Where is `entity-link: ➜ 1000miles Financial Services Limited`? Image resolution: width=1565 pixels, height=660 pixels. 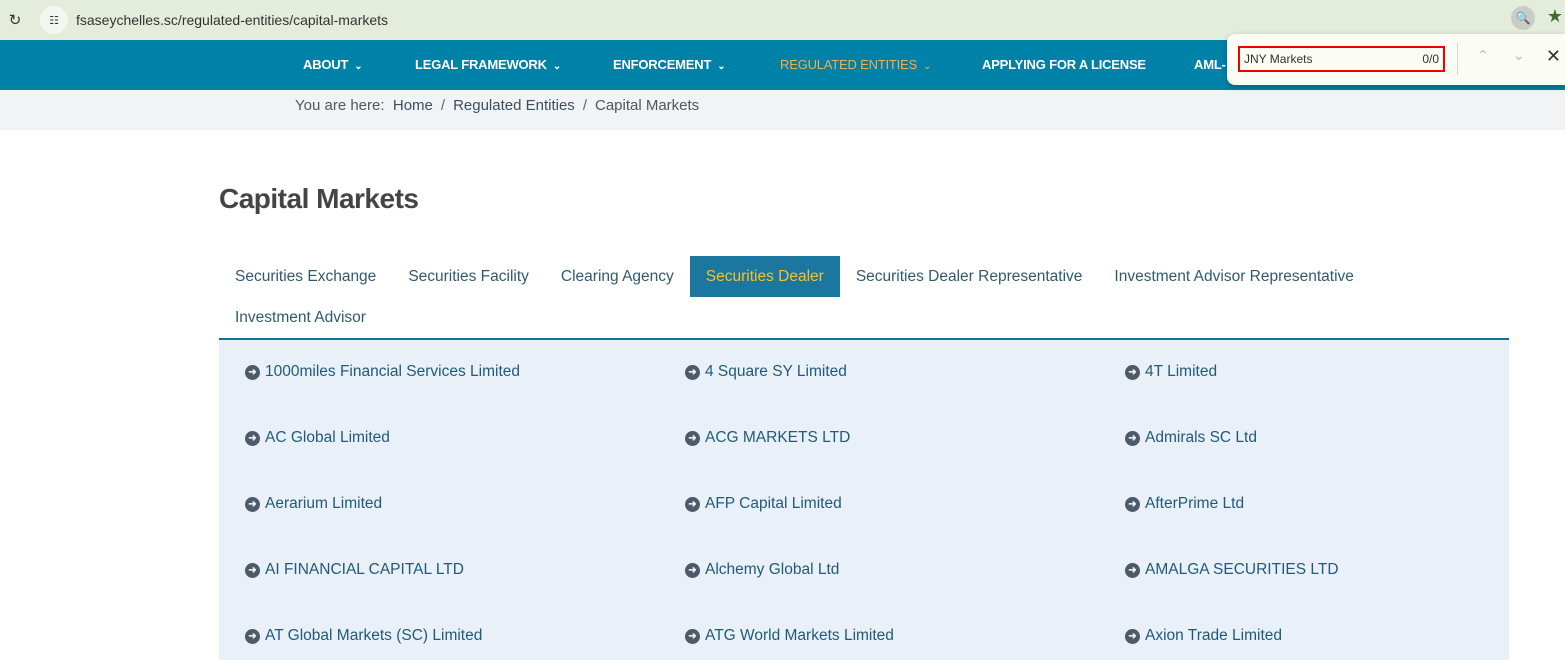
entity-link: ➜ 1000miles Financial Services Limited is located at coordinates (465, 372).